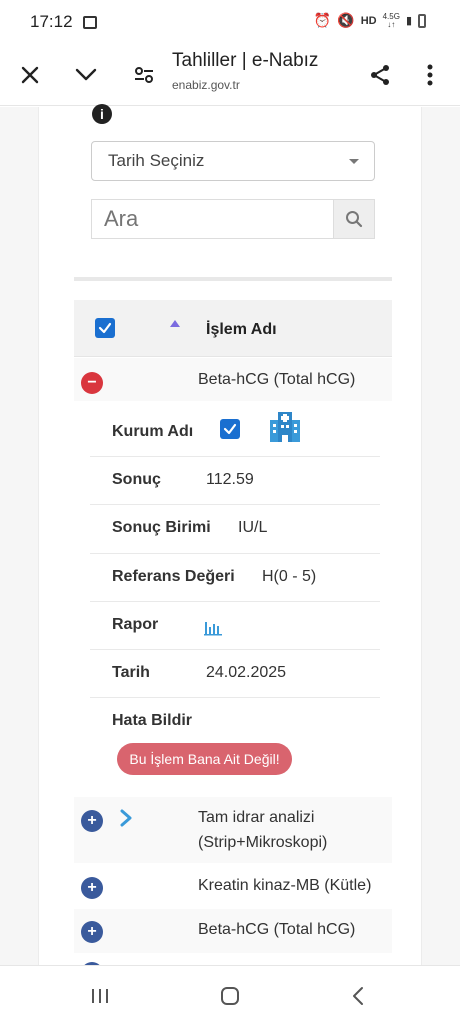 This screenshot has height=1024, width=460. I want to click on collapse-icon: −, so click(92, 383).